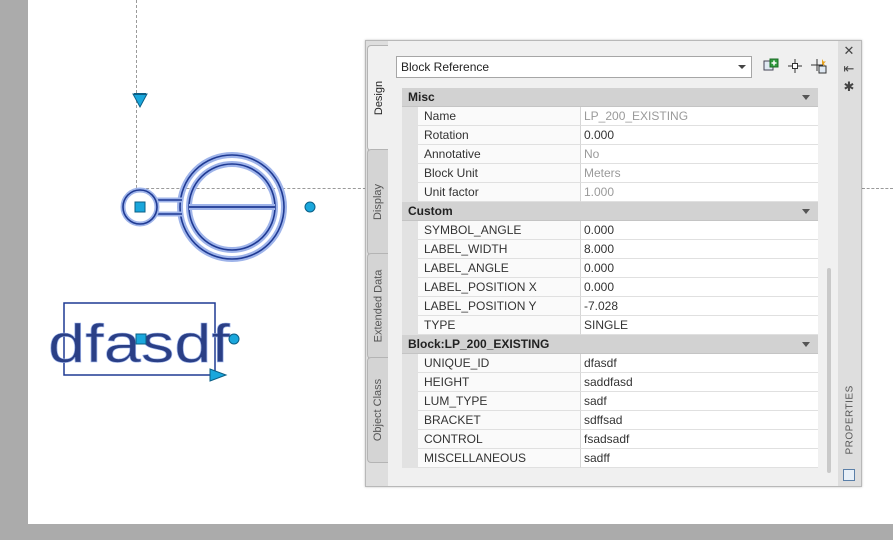 The image size is (893, 540). Describe the element at coordinates (699, 192) in the screenshot. I see `property-value: 1.000` at that location.